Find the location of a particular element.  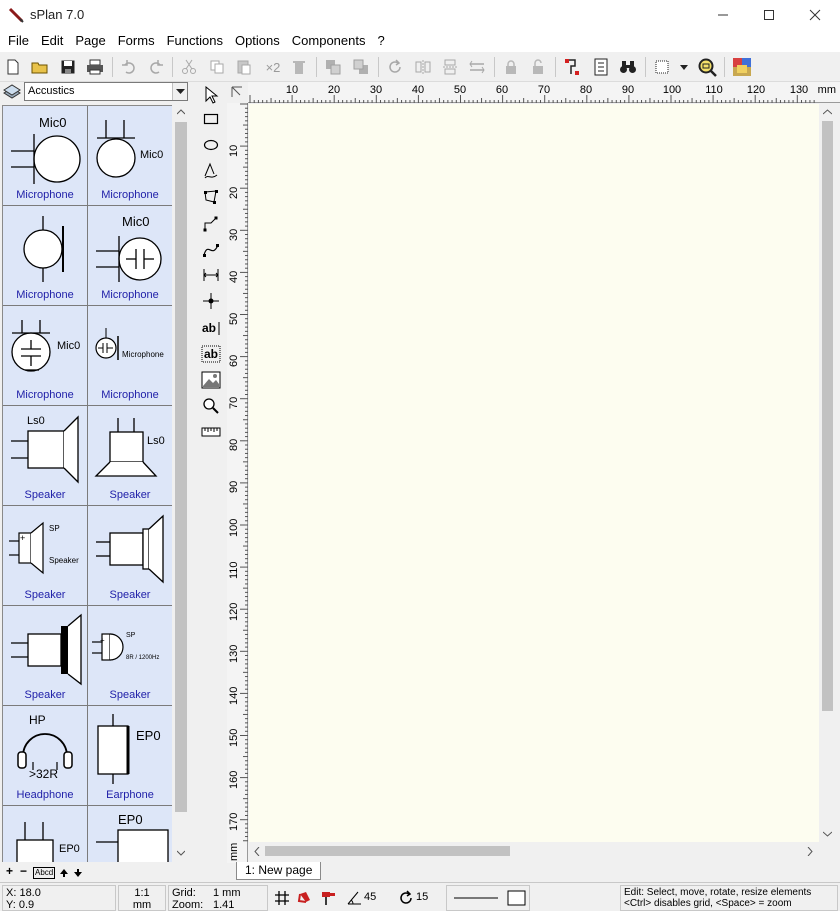

flip-button is located at coordinates (477, 67).